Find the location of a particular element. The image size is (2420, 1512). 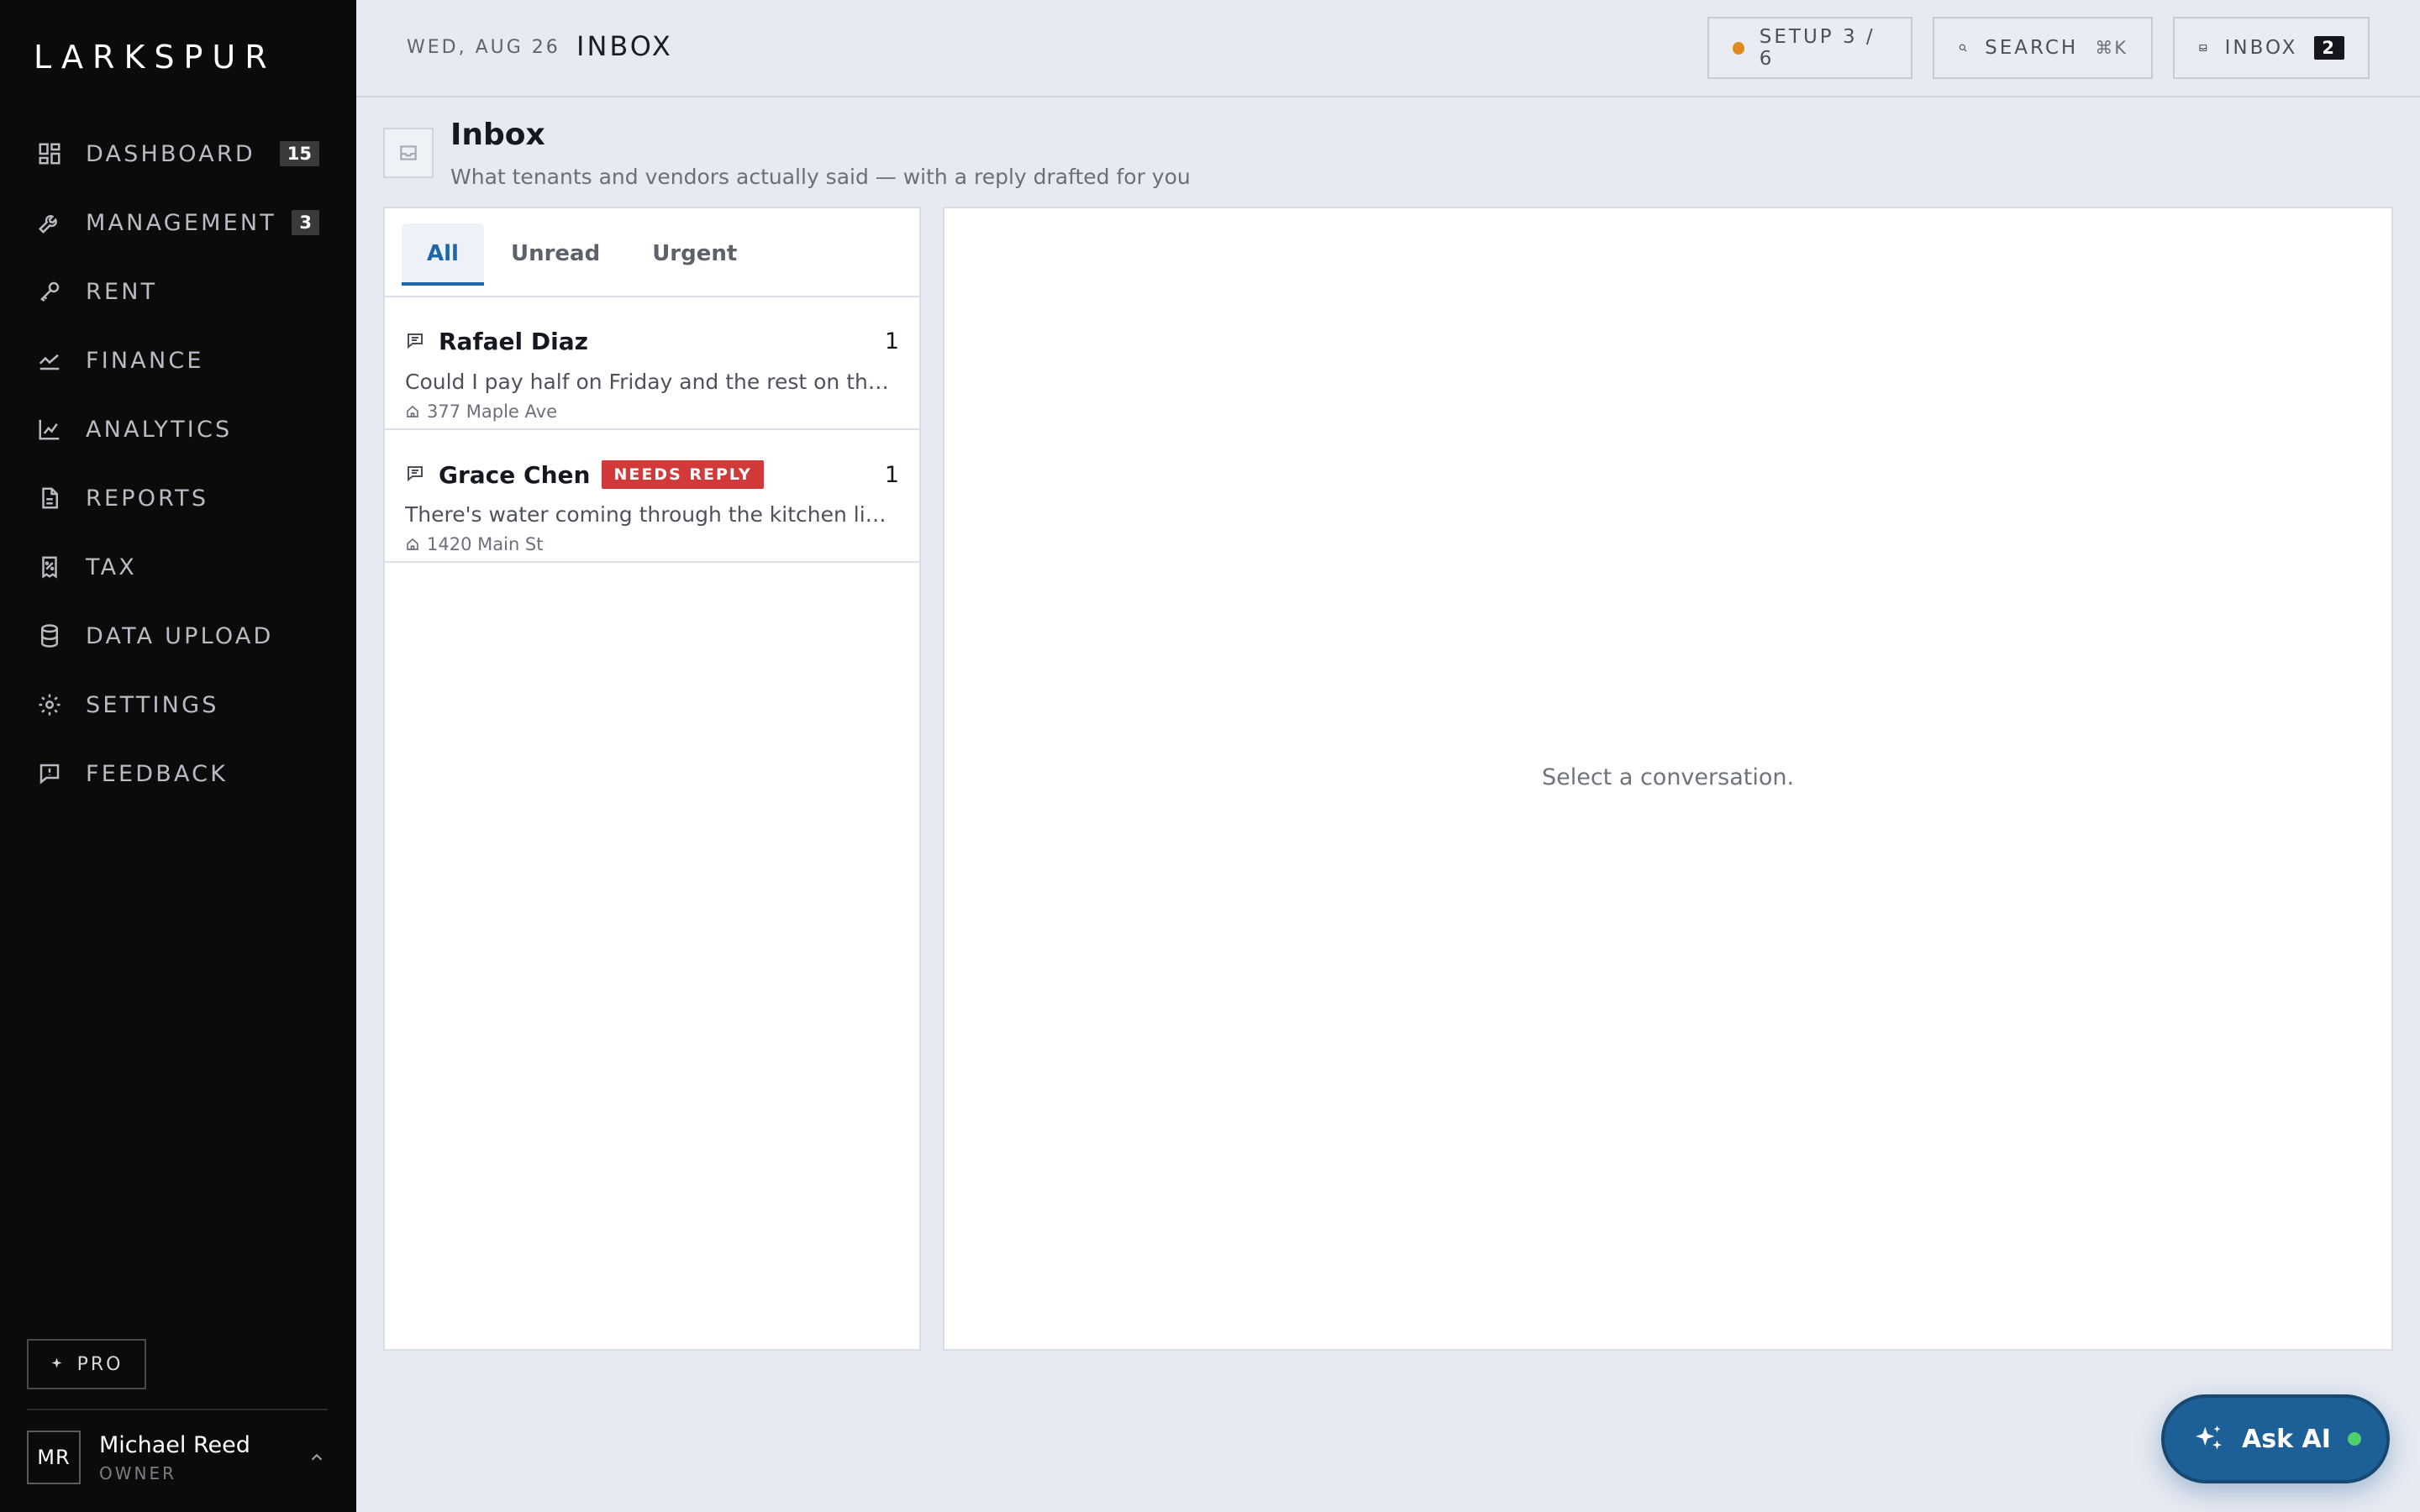

online-status-dot is located at coordinates (2354, 1439).